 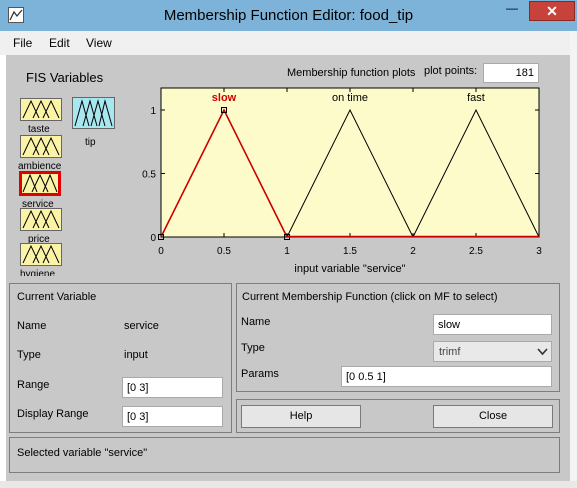 What do you see at coordinates (82, 453) in the screenshot?
I see `status-text: Selected variable "service"` at bounding box center [82, 453].